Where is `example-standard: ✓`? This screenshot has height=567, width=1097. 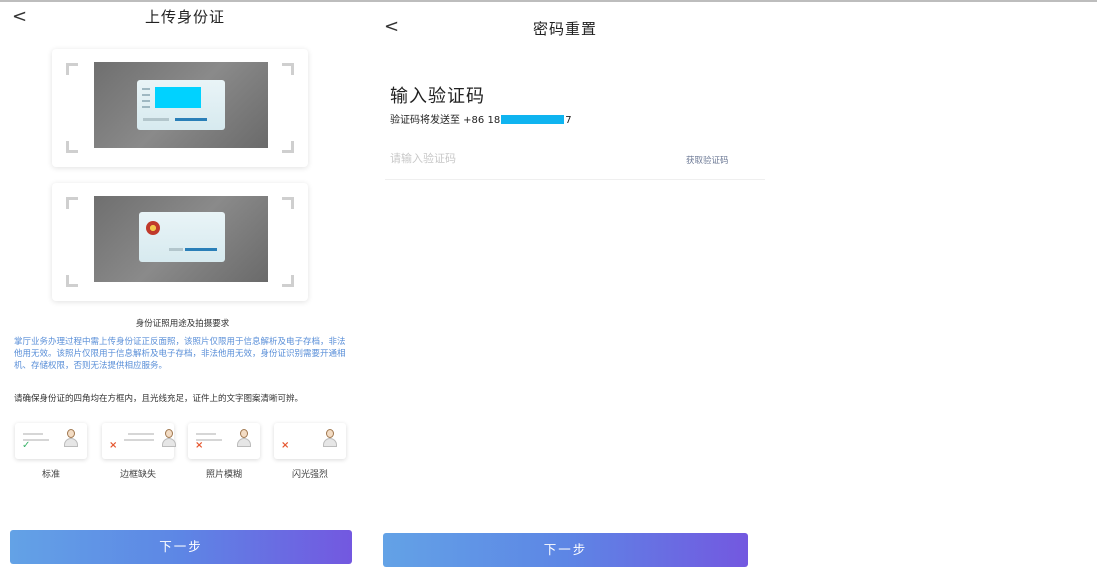
example-standard: ✓ is located at coordinates (51, 441).